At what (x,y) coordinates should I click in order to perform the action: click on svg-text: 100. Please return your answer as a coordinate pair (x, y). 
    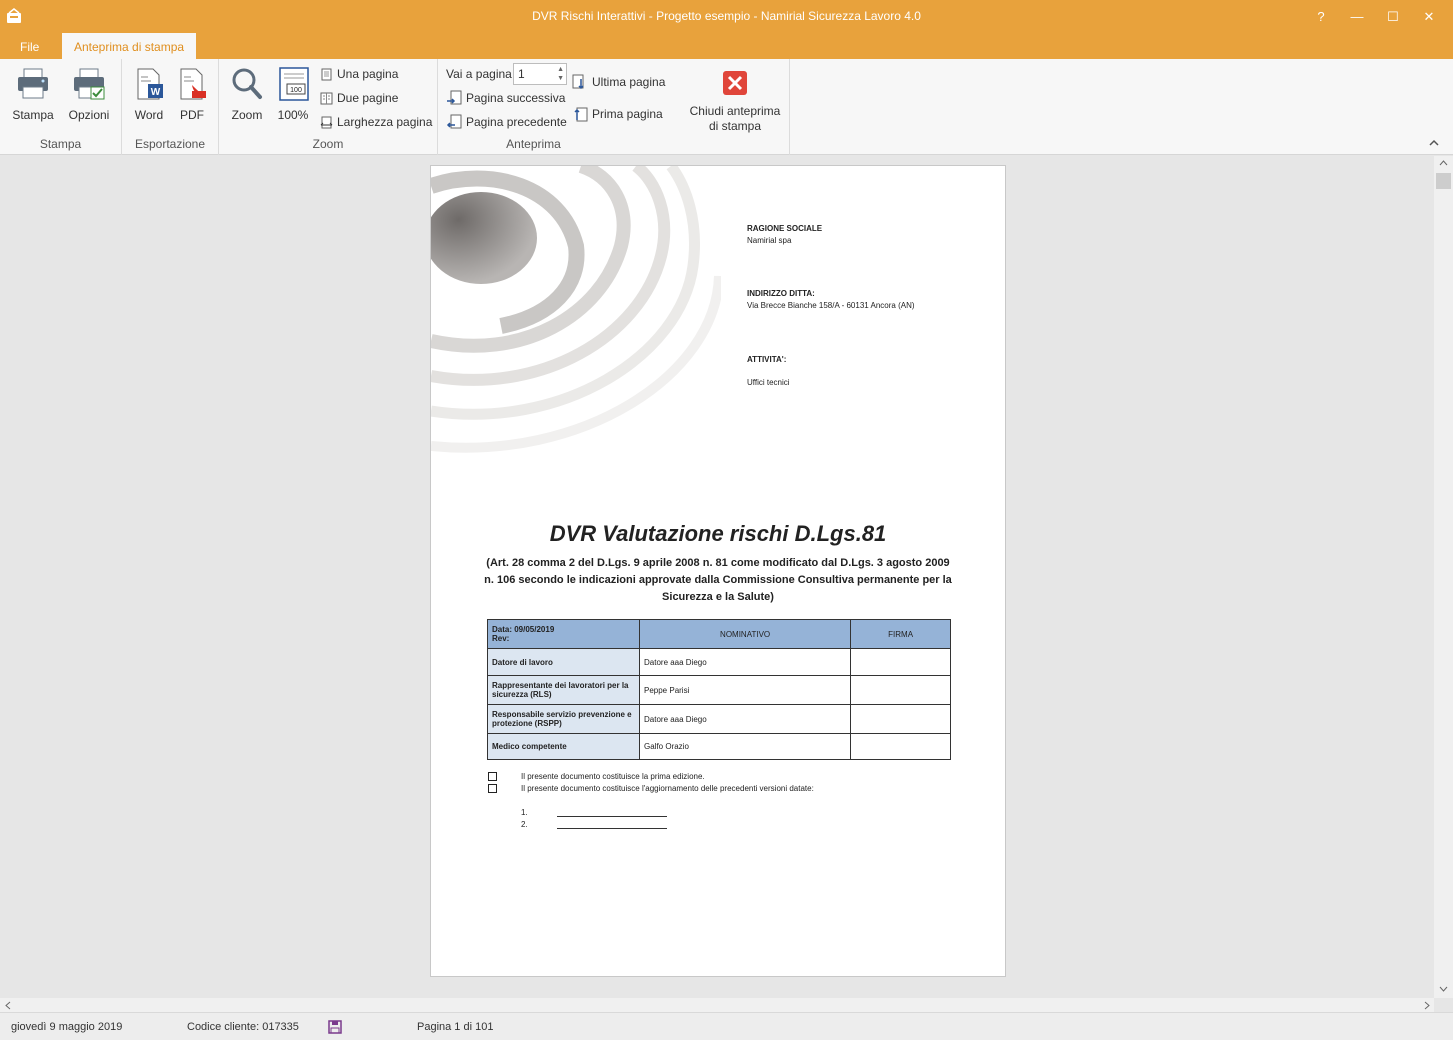
    Looking at the image, I should click on (296, 90).